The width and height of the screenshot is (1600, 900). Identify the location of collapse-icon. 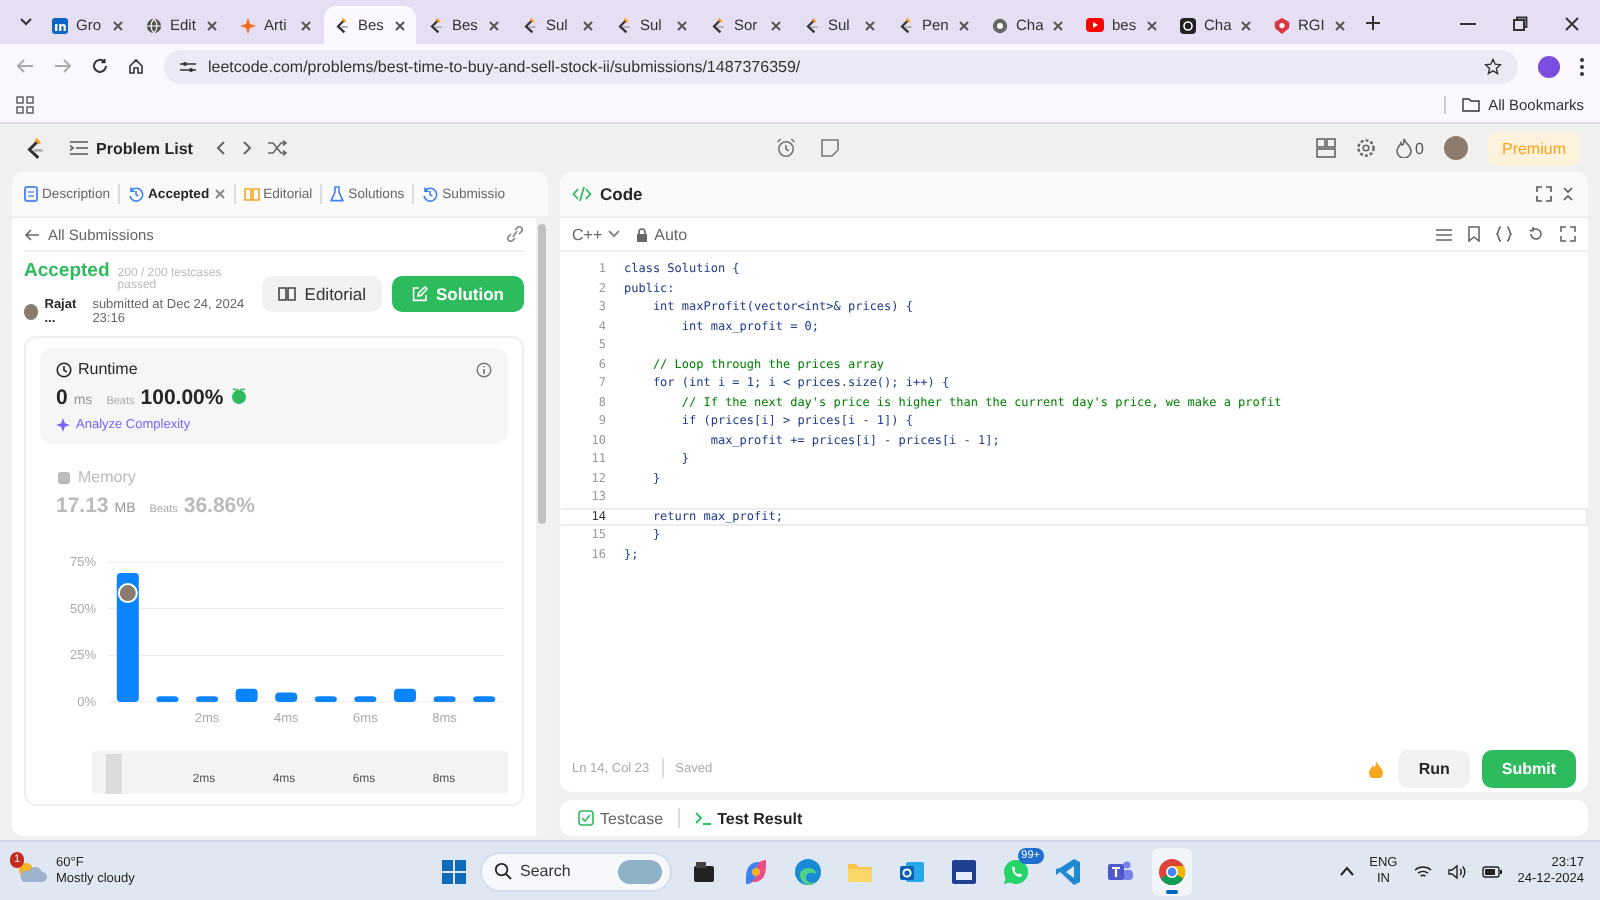
(1568, 194).